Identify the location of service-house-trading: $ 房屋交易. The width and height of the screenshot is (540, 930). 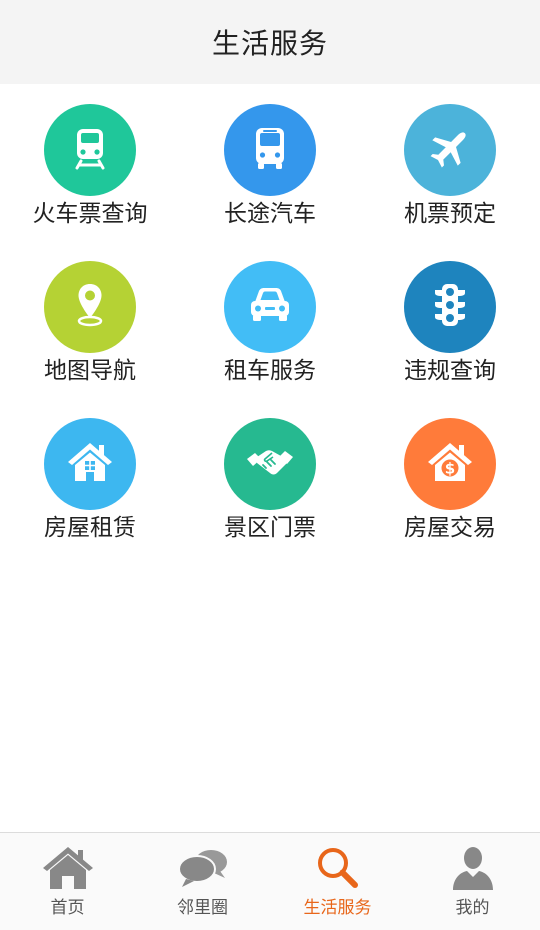
(450, 496).